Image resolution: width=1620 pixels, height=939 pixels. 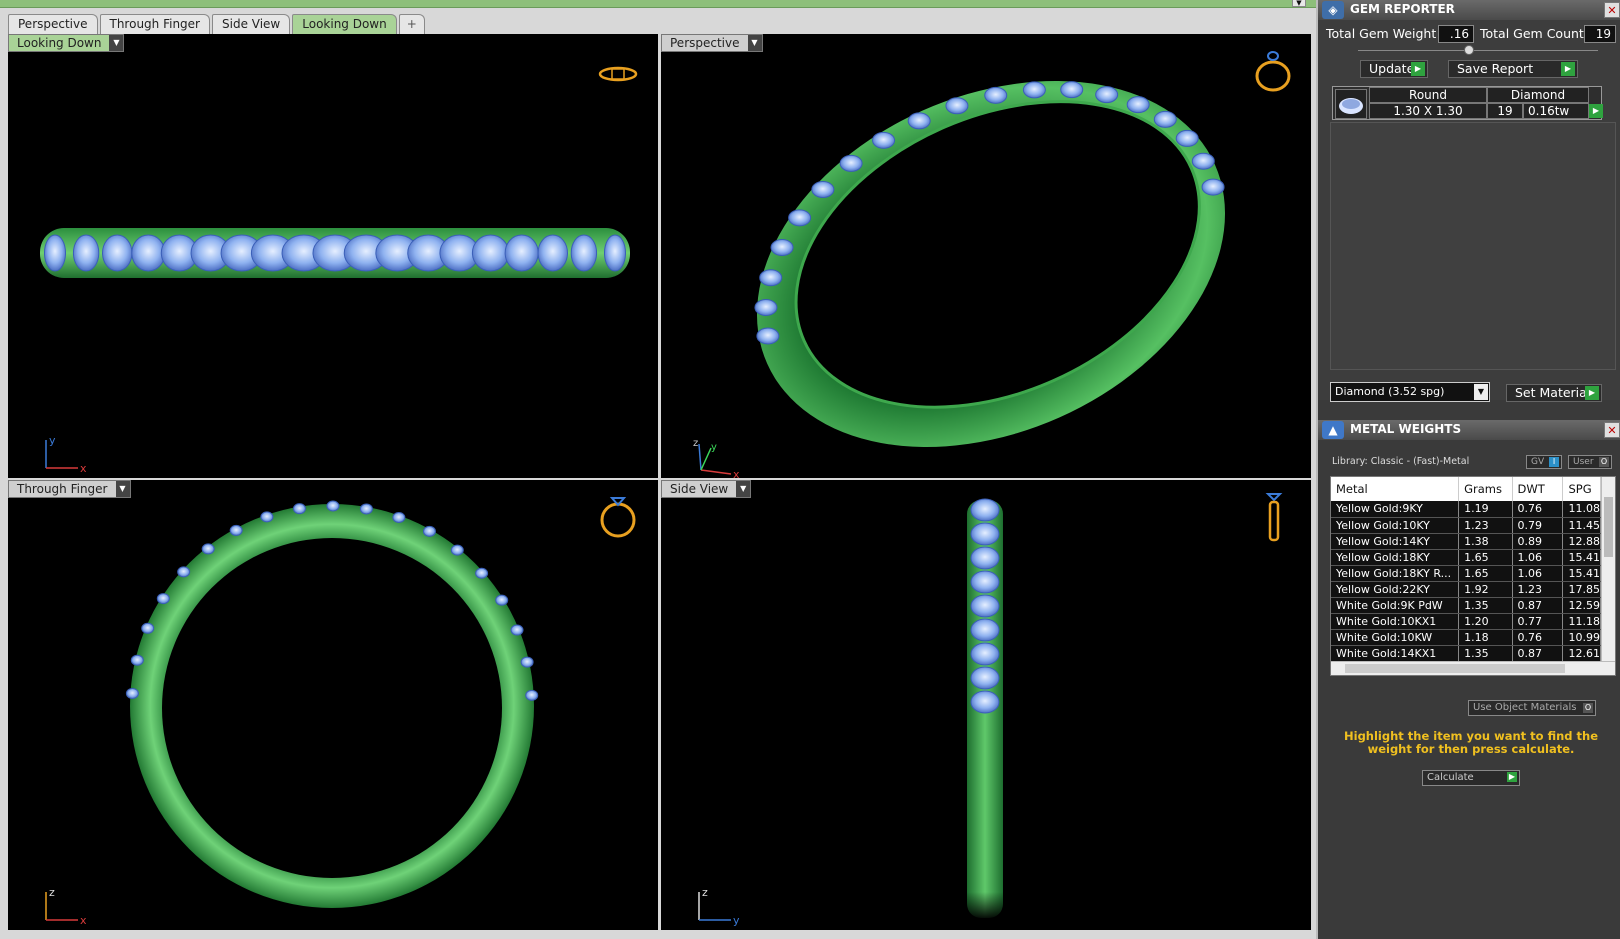 I want to click on grams-cell: 1.23, so click(x=1485, y=525).